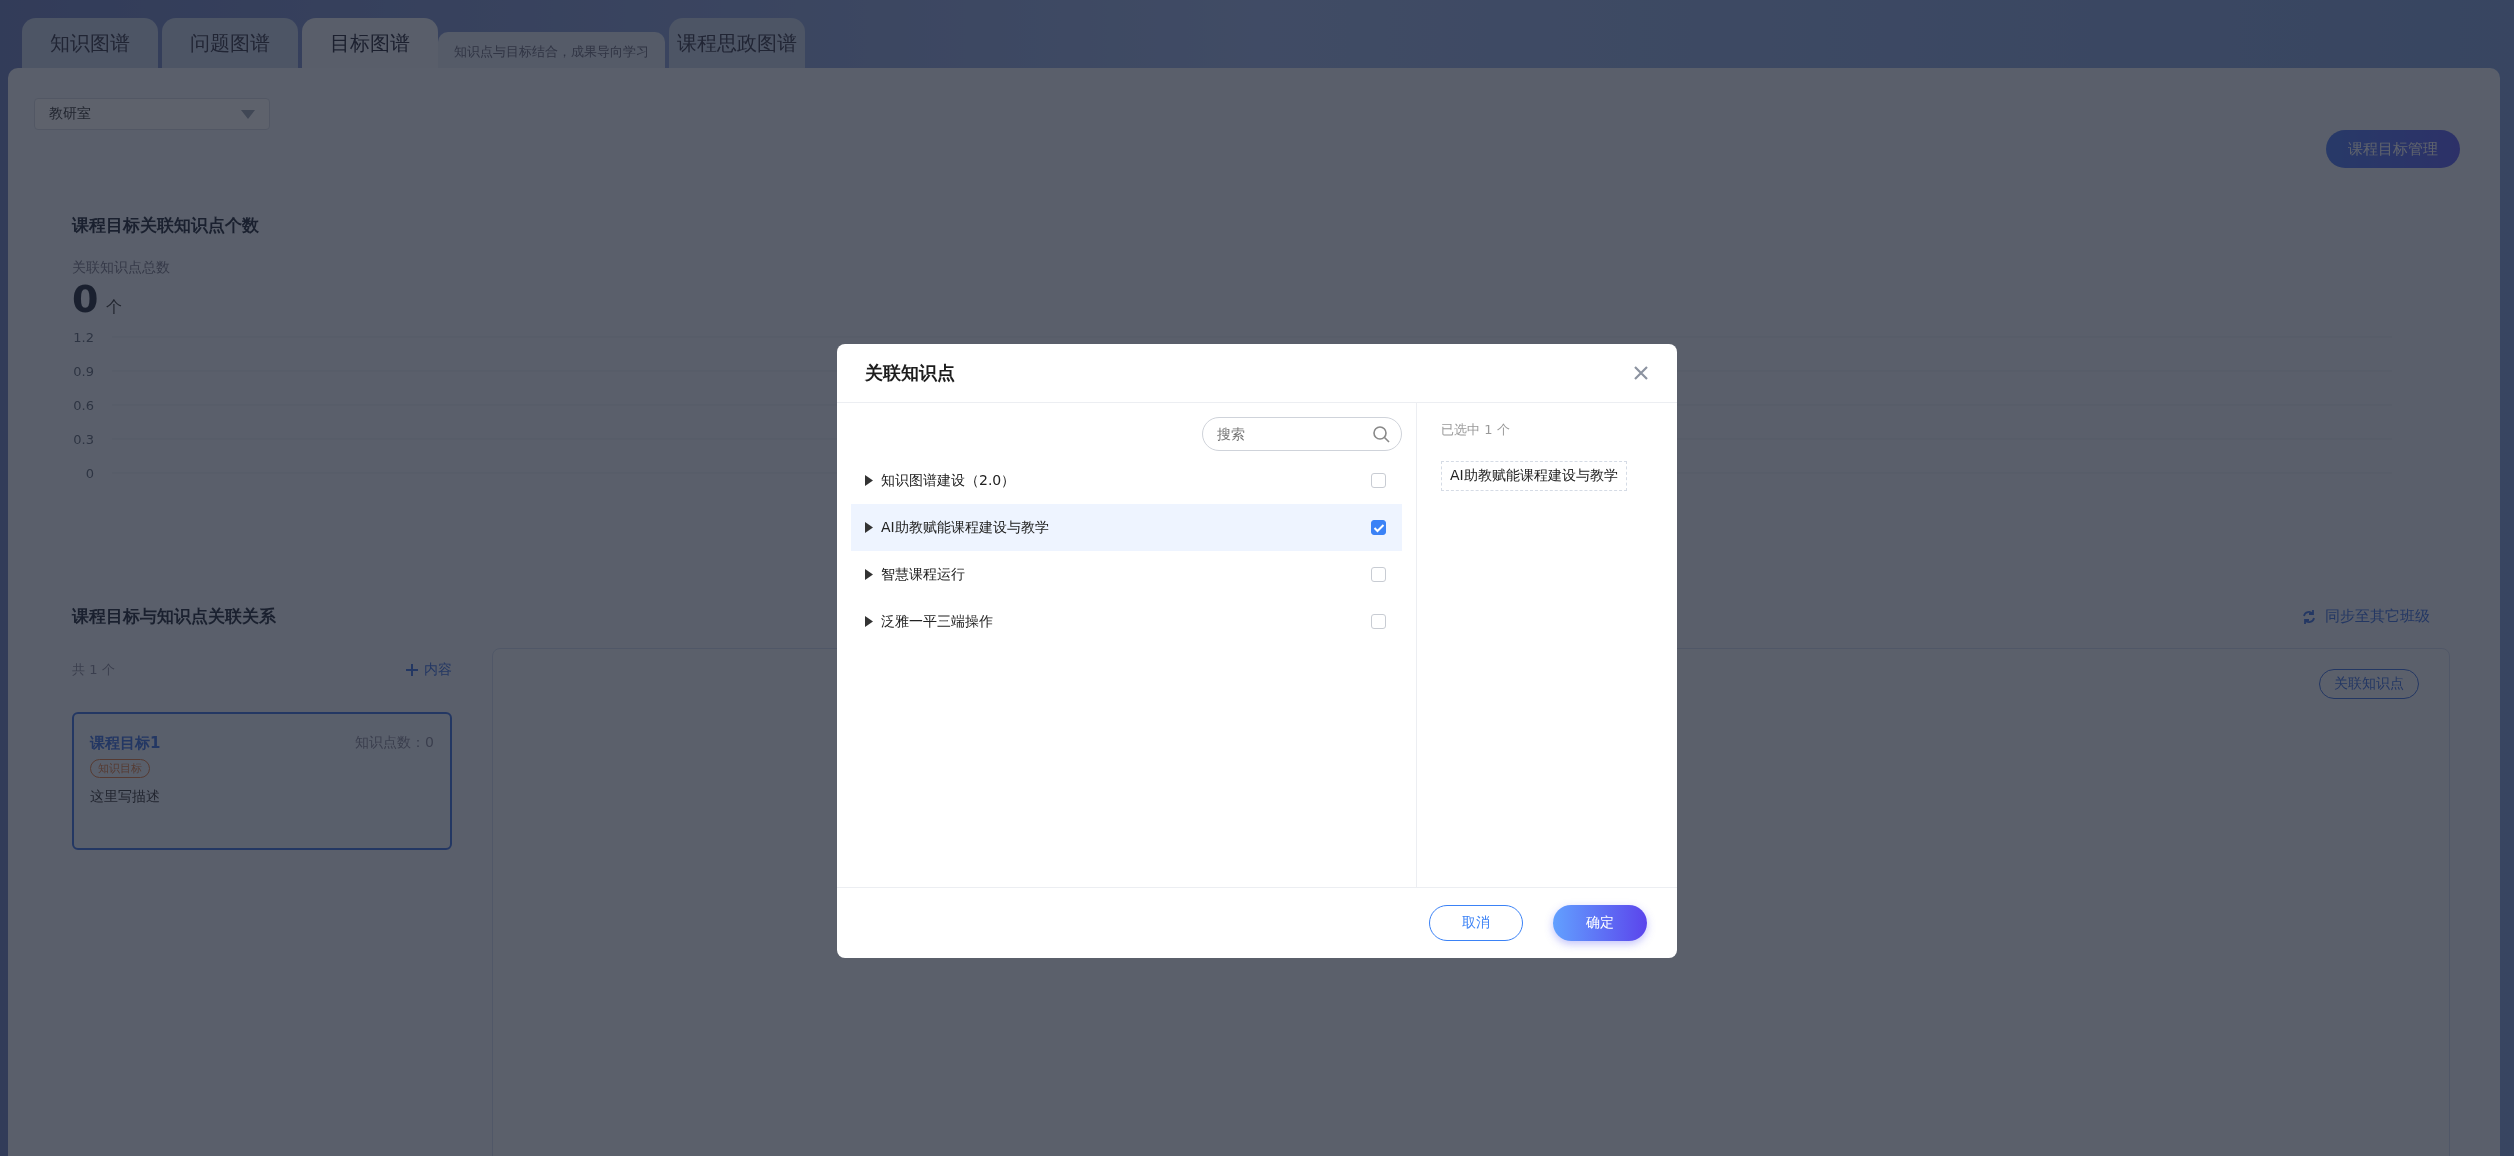 This screenshot has height=1156, width=2514. I want to click on tree-item: 泛雅一平三端操作, so click(1126, 621).